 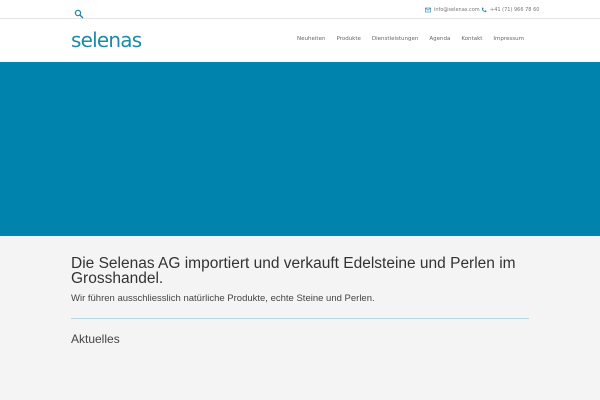 I want to click on top-bar: info@selenas.com +41 (71) 966 78 60, so click(x=300, y=9).